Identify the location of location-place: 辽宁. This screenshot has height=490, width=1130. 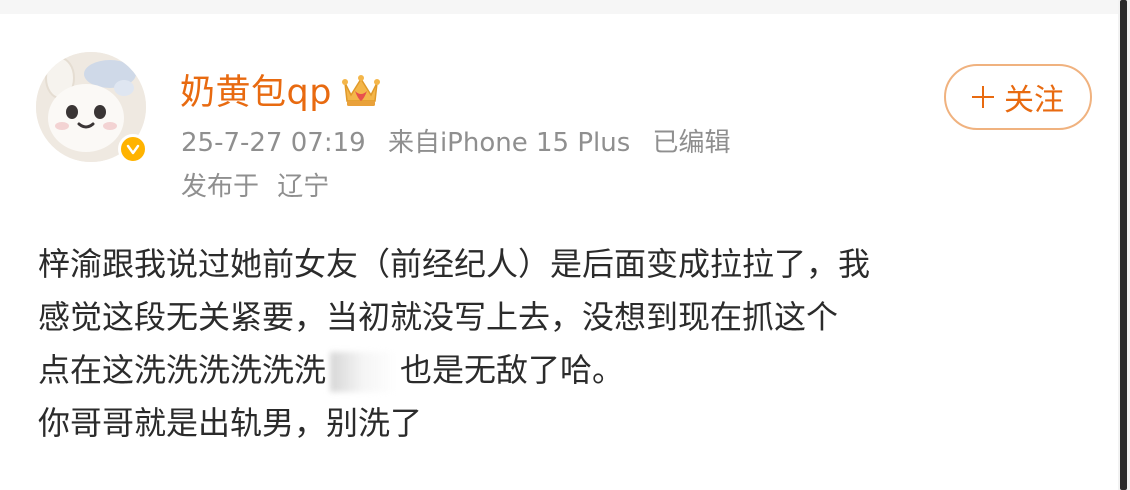
(303, 187).